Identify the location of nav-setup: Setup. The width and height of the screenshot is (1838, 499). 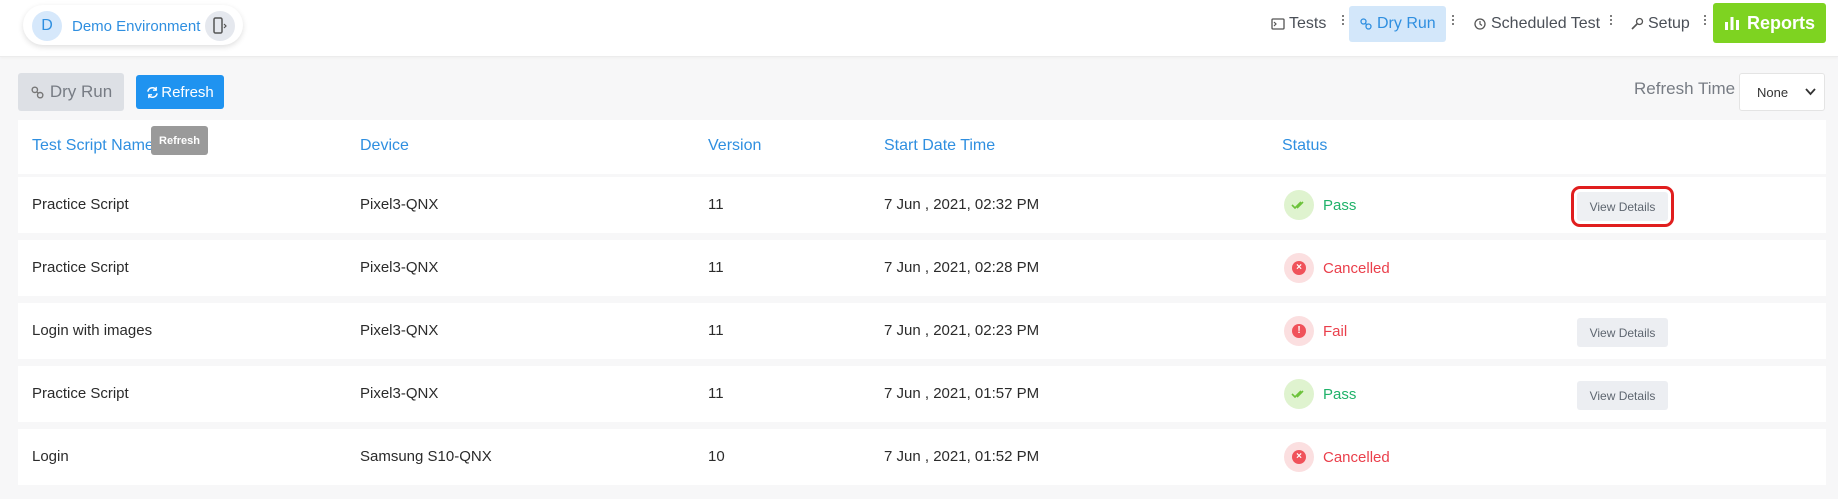
(1660, 24).